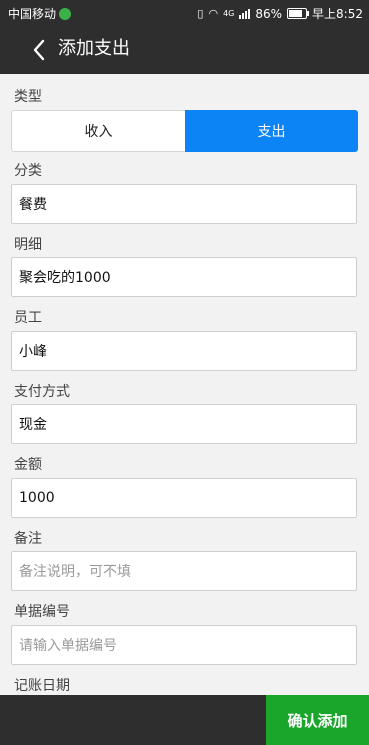  What do you see at coordinates (184, 645) in the screenshot?
I see `receipt-number-input: 请输入单据编号` at bounding box center [184, 645].